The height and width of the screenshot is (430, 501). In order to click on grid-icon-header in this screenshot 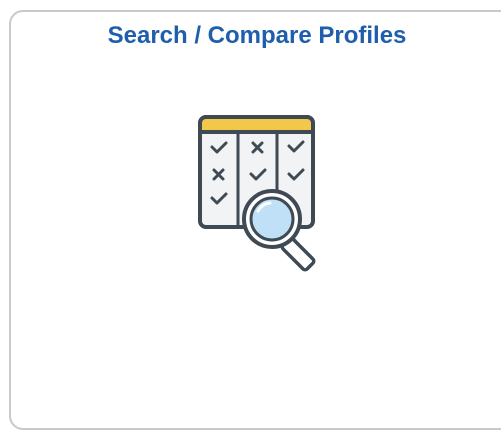, I will do `click(256, 124)`.